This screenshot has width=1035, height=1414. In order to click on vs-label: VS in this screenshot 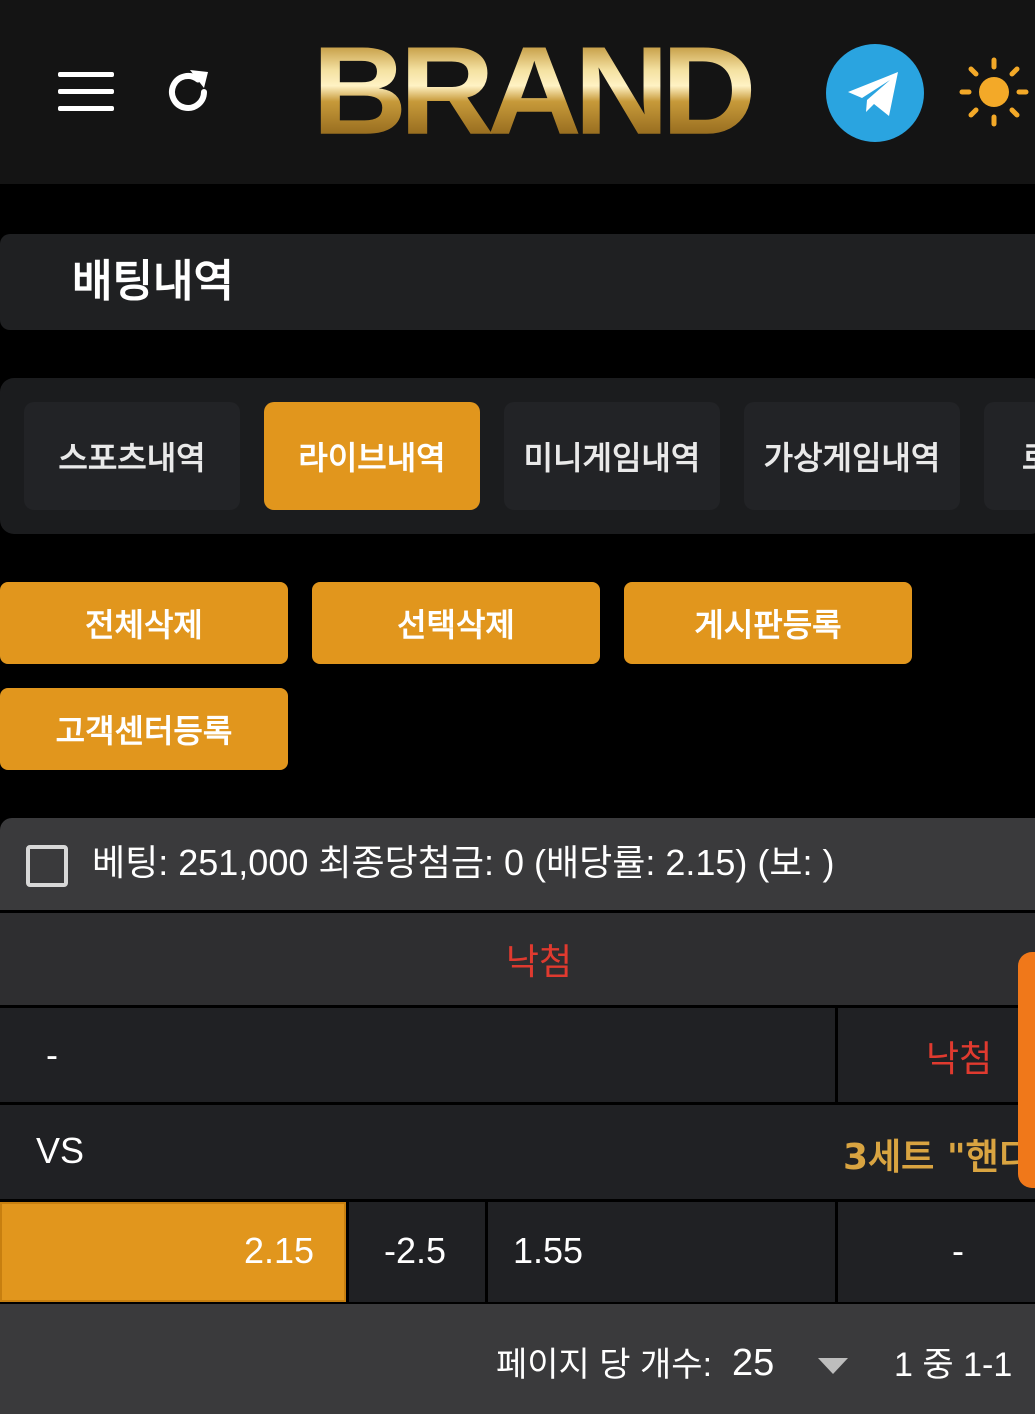, I will do `click(60, 1150)`.